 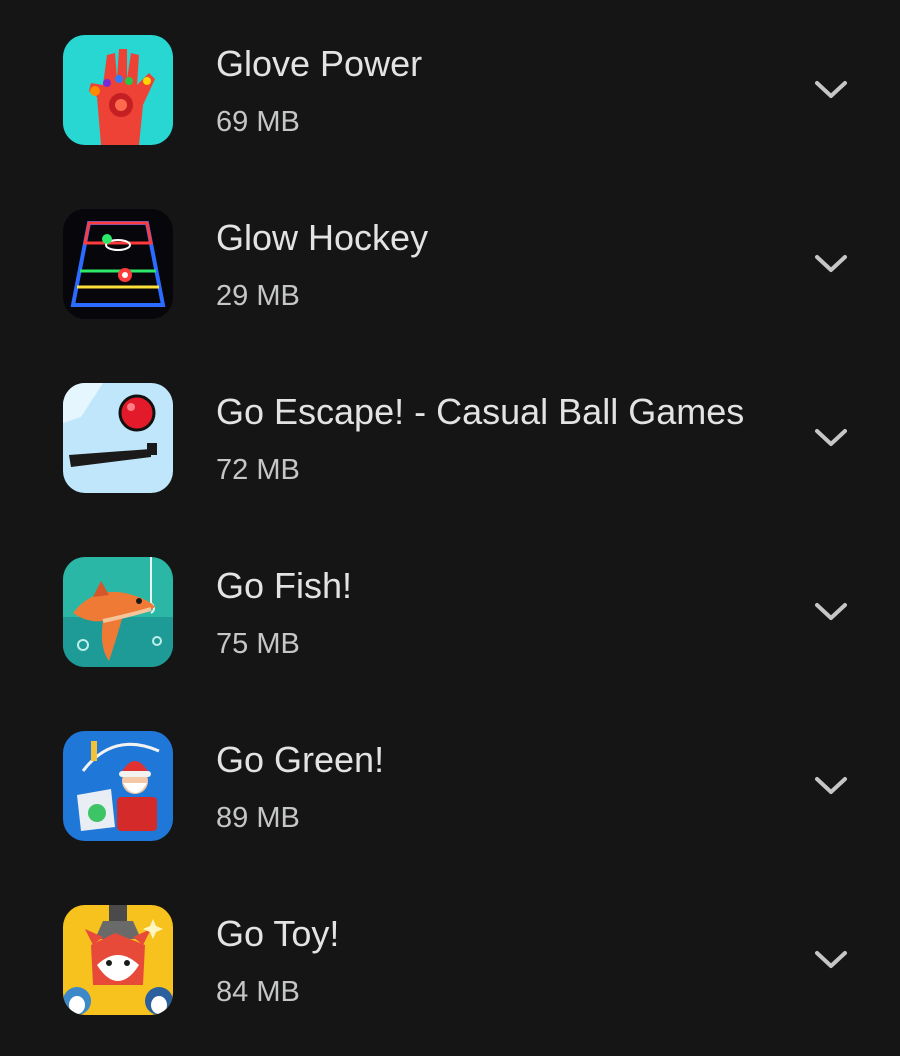 What do you see at coordinates (480, 411) in the screenshot?
I see `app-name: Go Escape! - Casual Ball Games` at bounding box center [480, 411].